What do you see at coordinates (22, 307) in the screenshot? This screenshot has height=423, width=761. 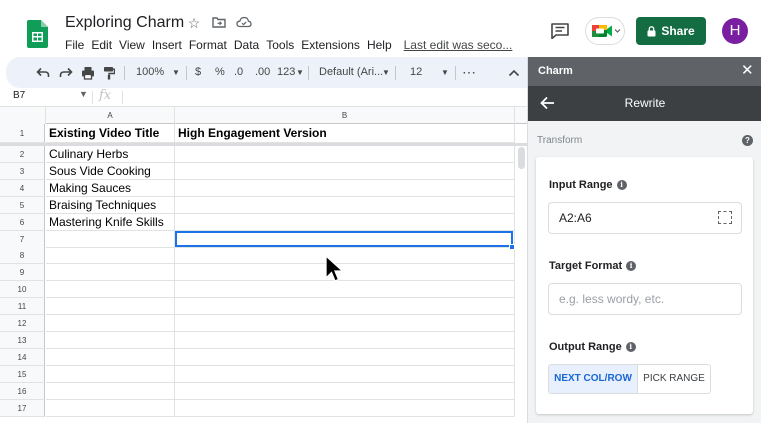 I see `row-header-11: 11` at bounding box center [22, 307].